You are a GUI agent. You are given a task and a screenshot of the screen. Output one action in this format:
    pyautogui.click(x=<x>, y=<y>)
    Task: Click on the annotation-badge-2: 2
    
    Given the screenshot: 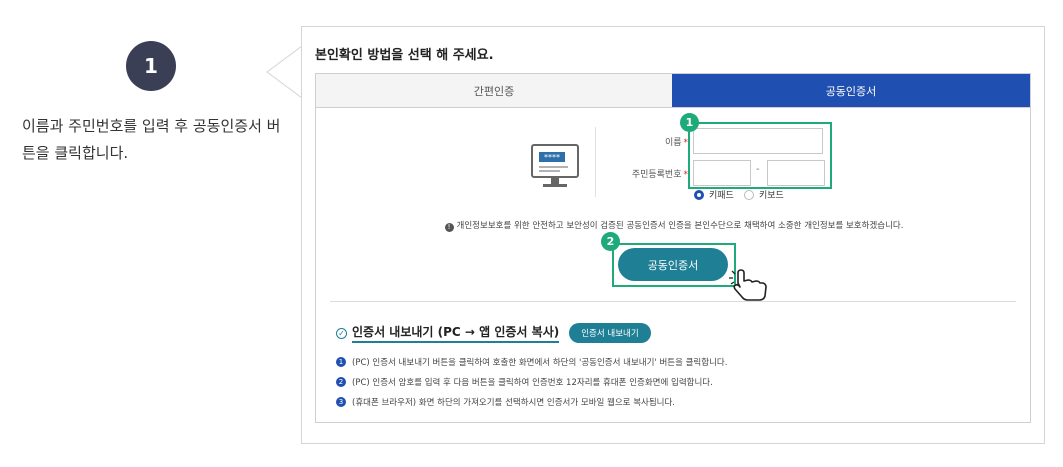 What is the action you would take?
    pyautogui.click(x=610, y=241)
    